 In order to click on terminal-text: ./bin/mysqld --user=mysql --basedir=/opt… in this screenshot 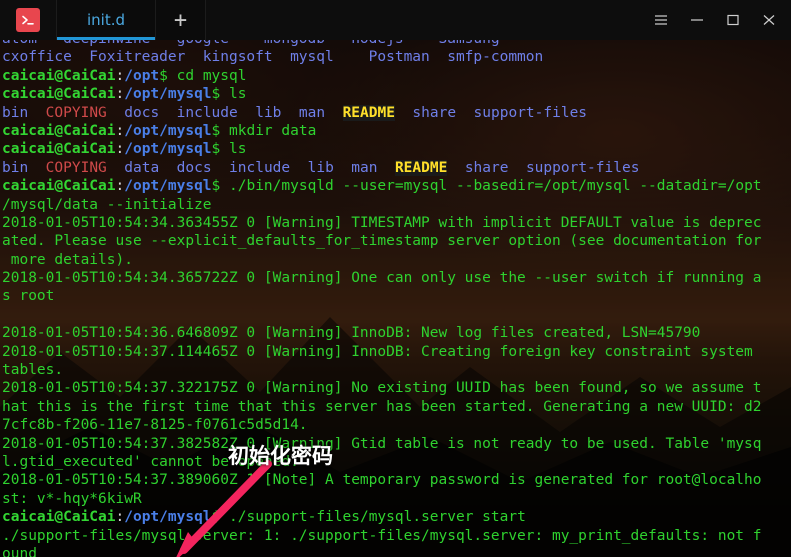, I will do `click(495, 186)`.